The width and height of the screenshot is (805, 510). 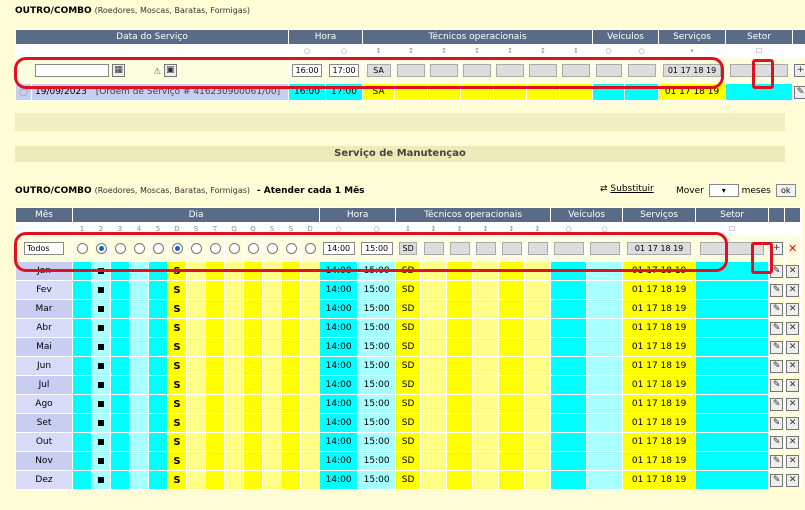 I want to click on col-data-servico: Data do Serviço, so click(x=152, y=37).